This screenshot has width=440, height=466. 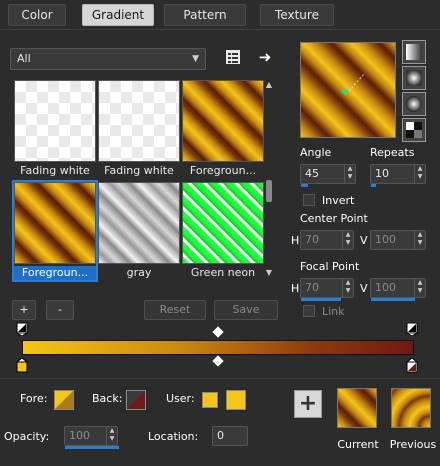 What do you see at coordinates (220, 435) in the screenshot?
I see `location-value: 0` at bounding box center [220, 435].